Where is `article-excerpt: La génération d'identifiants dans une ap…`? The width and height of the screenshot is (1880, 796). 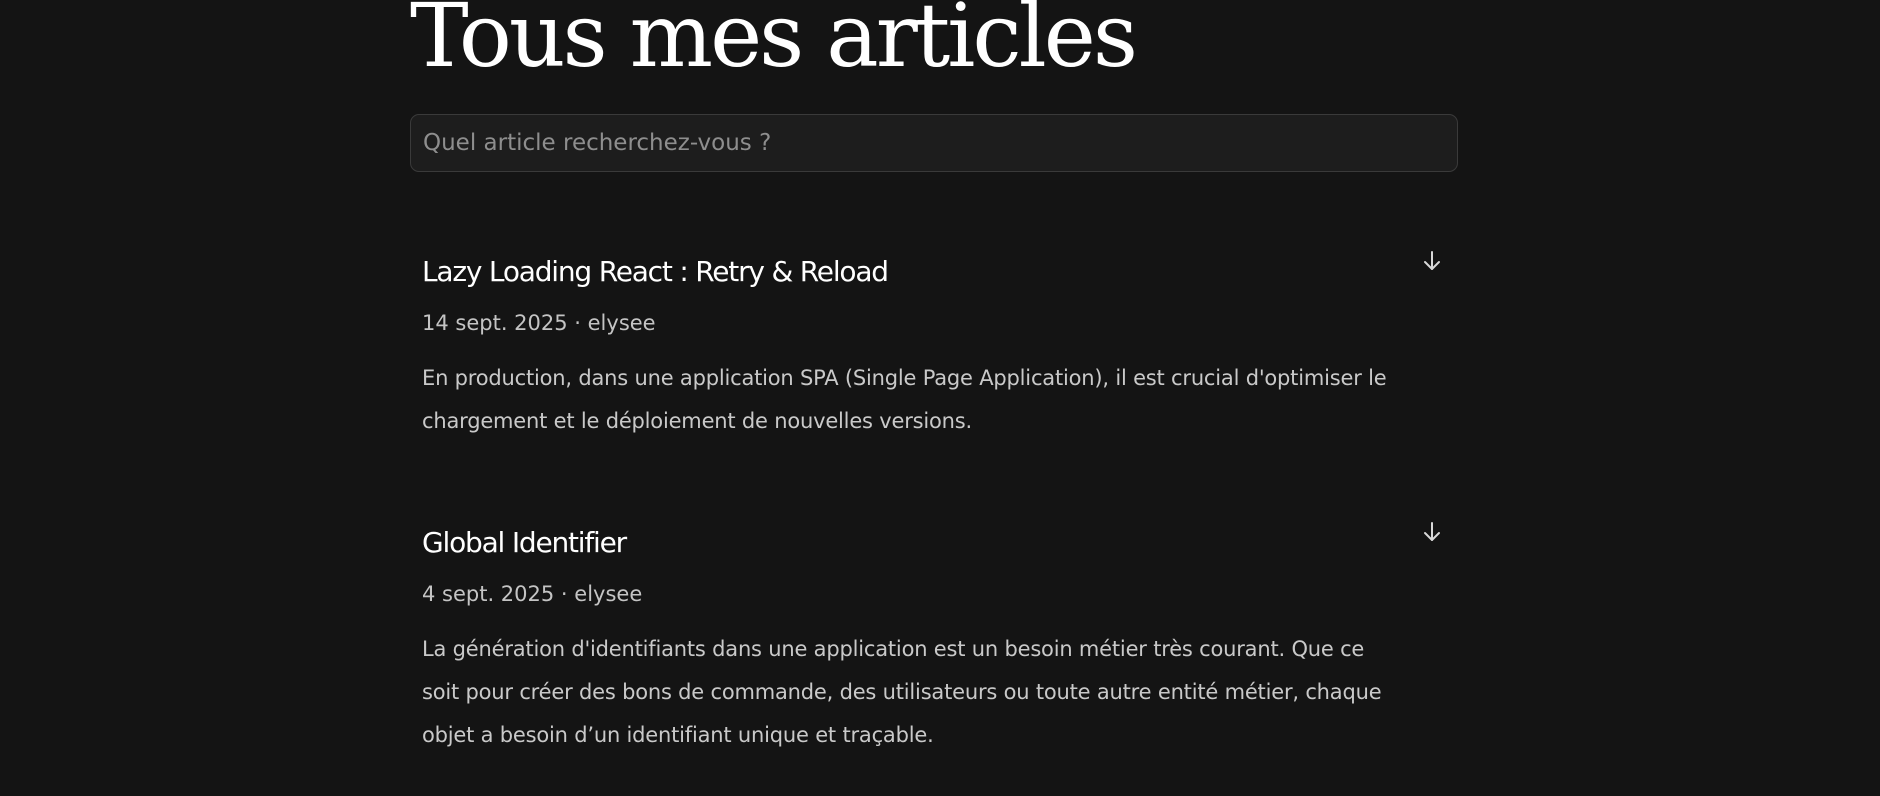 article-excerpt: La génération d'identifiants dans une ap… is located at coordinates (902, 692).